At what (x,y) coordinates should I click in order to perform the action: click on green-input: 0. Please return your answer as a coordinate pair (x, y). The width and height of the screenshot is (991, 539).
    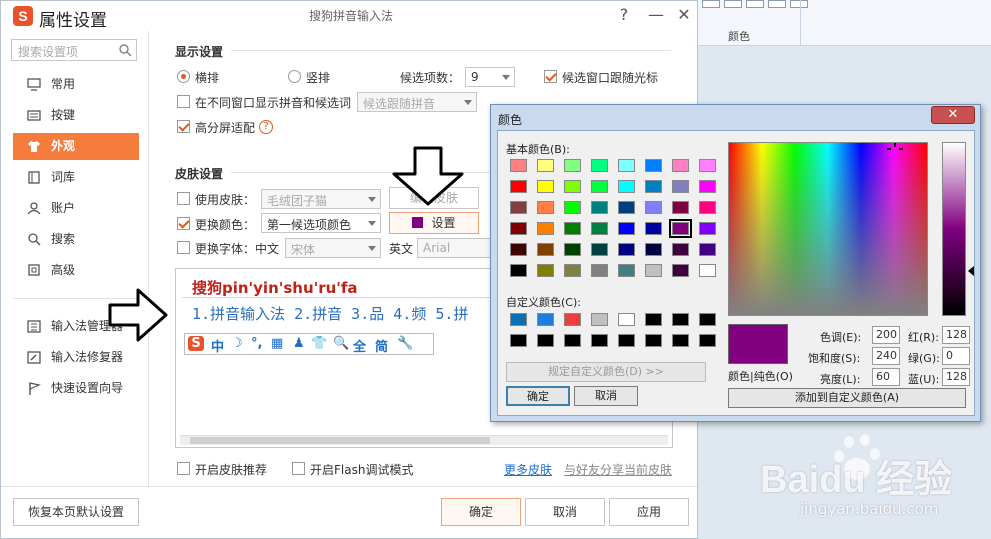
    Looking at the image, I should click on (956, 356).